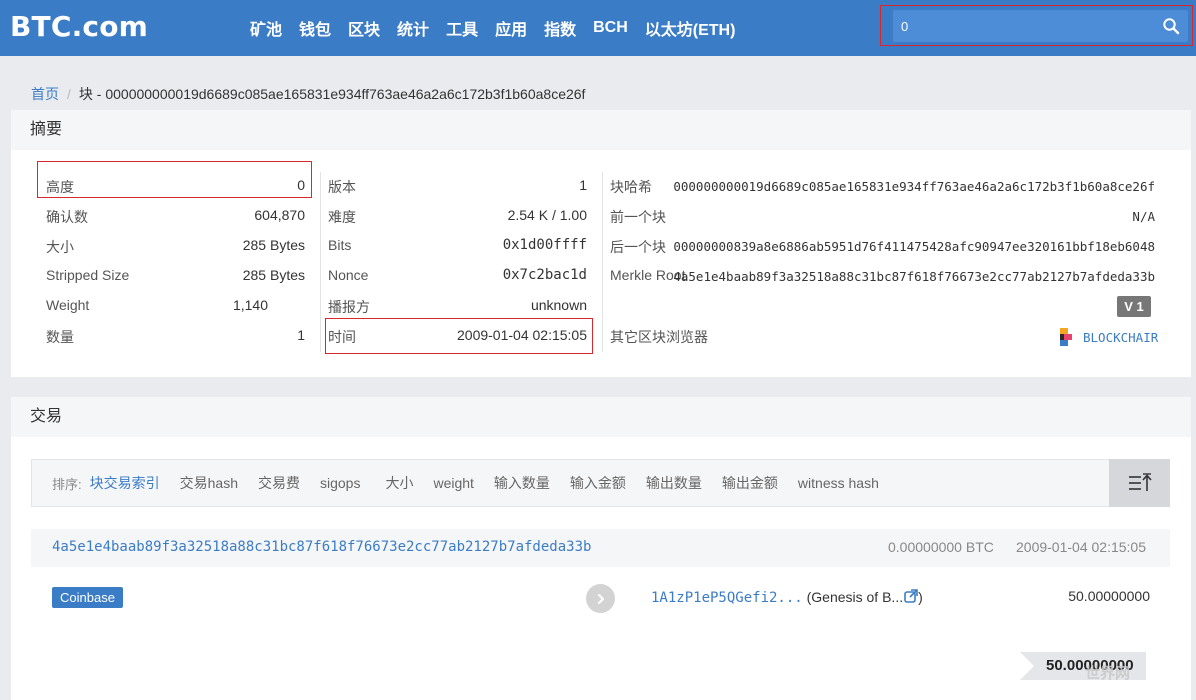  What do you see at coordinates (511, 28) in the screenshot?
I see `nav-item-apps: 应用` at bounding box center [511, 28].